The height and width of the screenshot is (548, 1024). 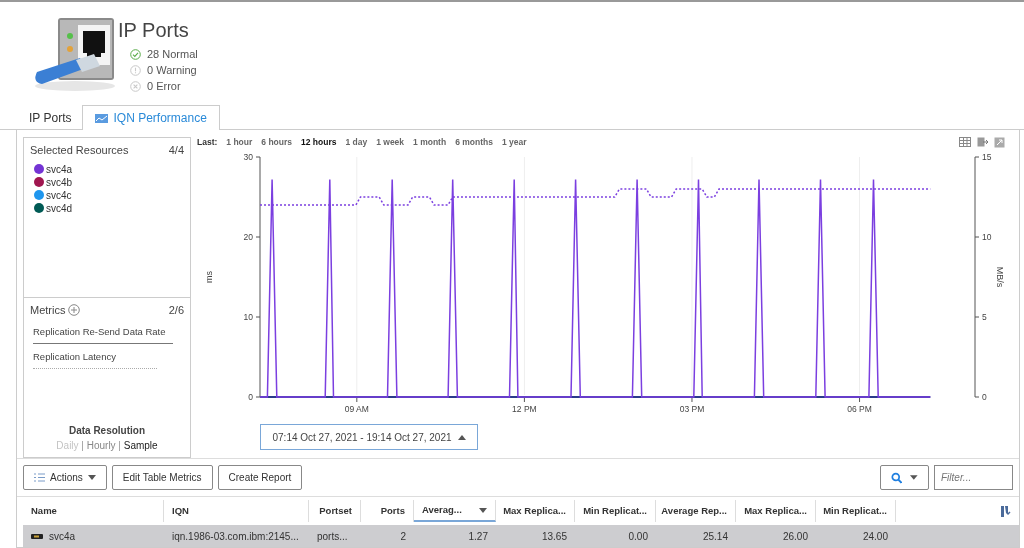 What do you see at coordinates (37, 536) in the screenshot?
I see `device-icon` at bounding box center [37, 536].